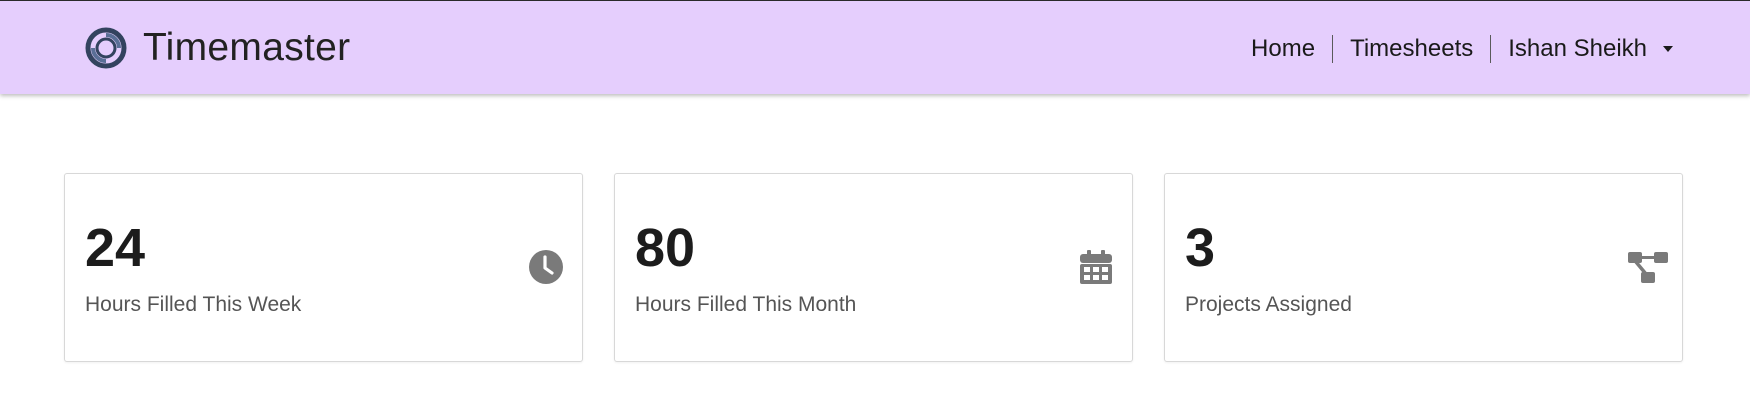 The image size is (1750, 396). I want to click on nav-home-link: Home, so click(1283, 49).